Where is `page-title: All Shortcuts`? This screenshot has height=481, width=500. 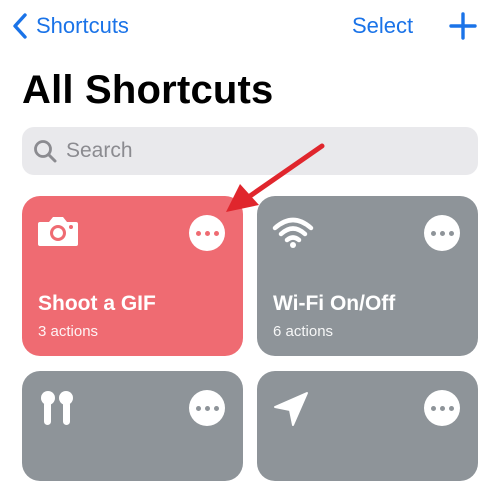 page-title: All Shortcuts is located at coordinates (148, 90).